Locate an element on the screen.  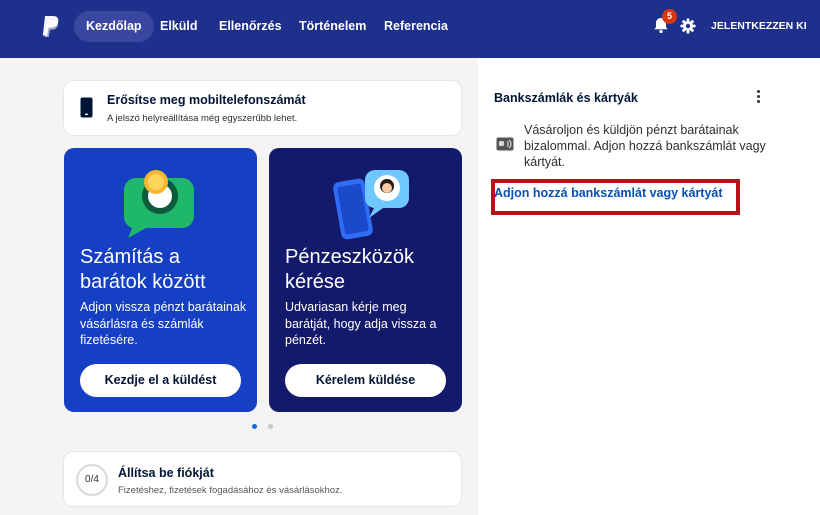
logout-link: JELENTKEZZEN KI is located at coordinates (759, 26).